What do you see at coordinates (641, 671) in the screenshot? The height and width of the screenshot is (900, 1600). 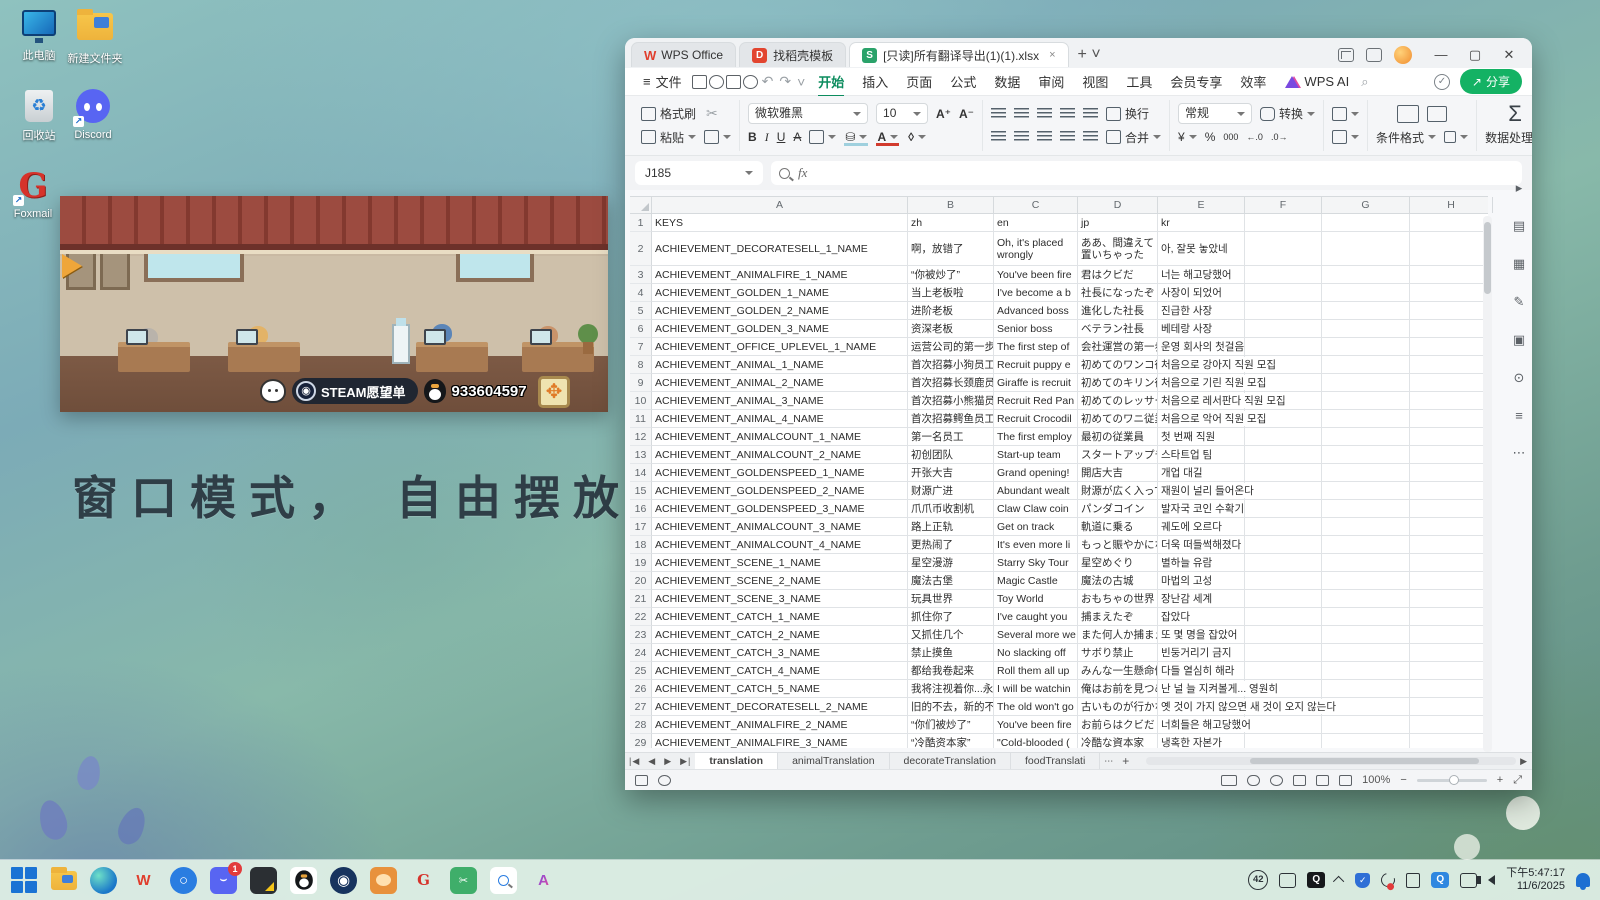 I see `row-number: 25` at bounding box center [641, 671].